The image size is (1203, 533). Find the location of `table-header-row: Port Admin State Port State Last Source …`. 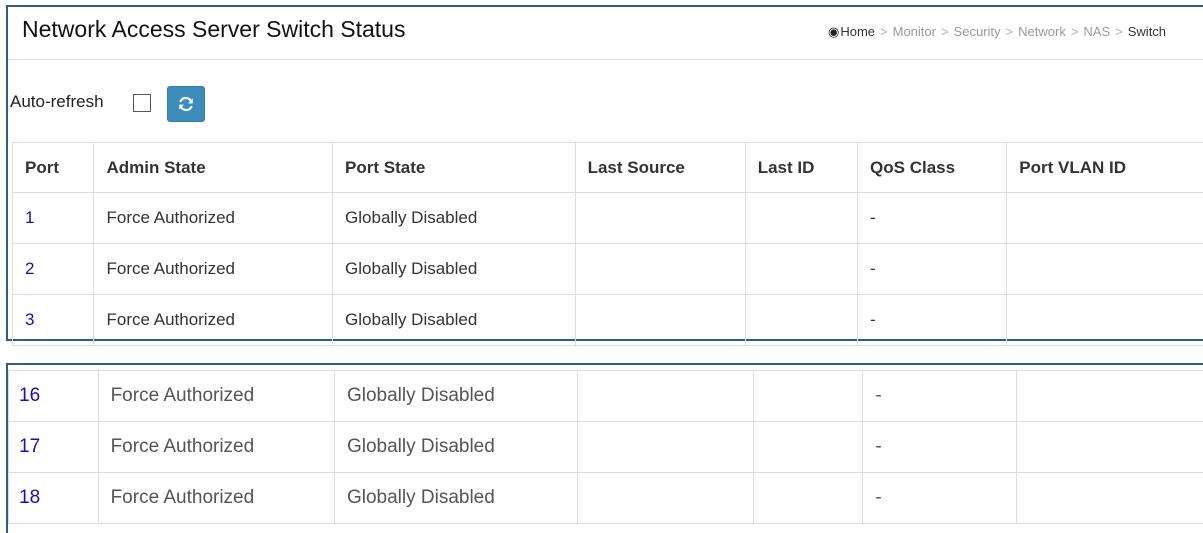

table-header-row: Port Admin State Port State Last Source … is located at coordinates (608, 168).